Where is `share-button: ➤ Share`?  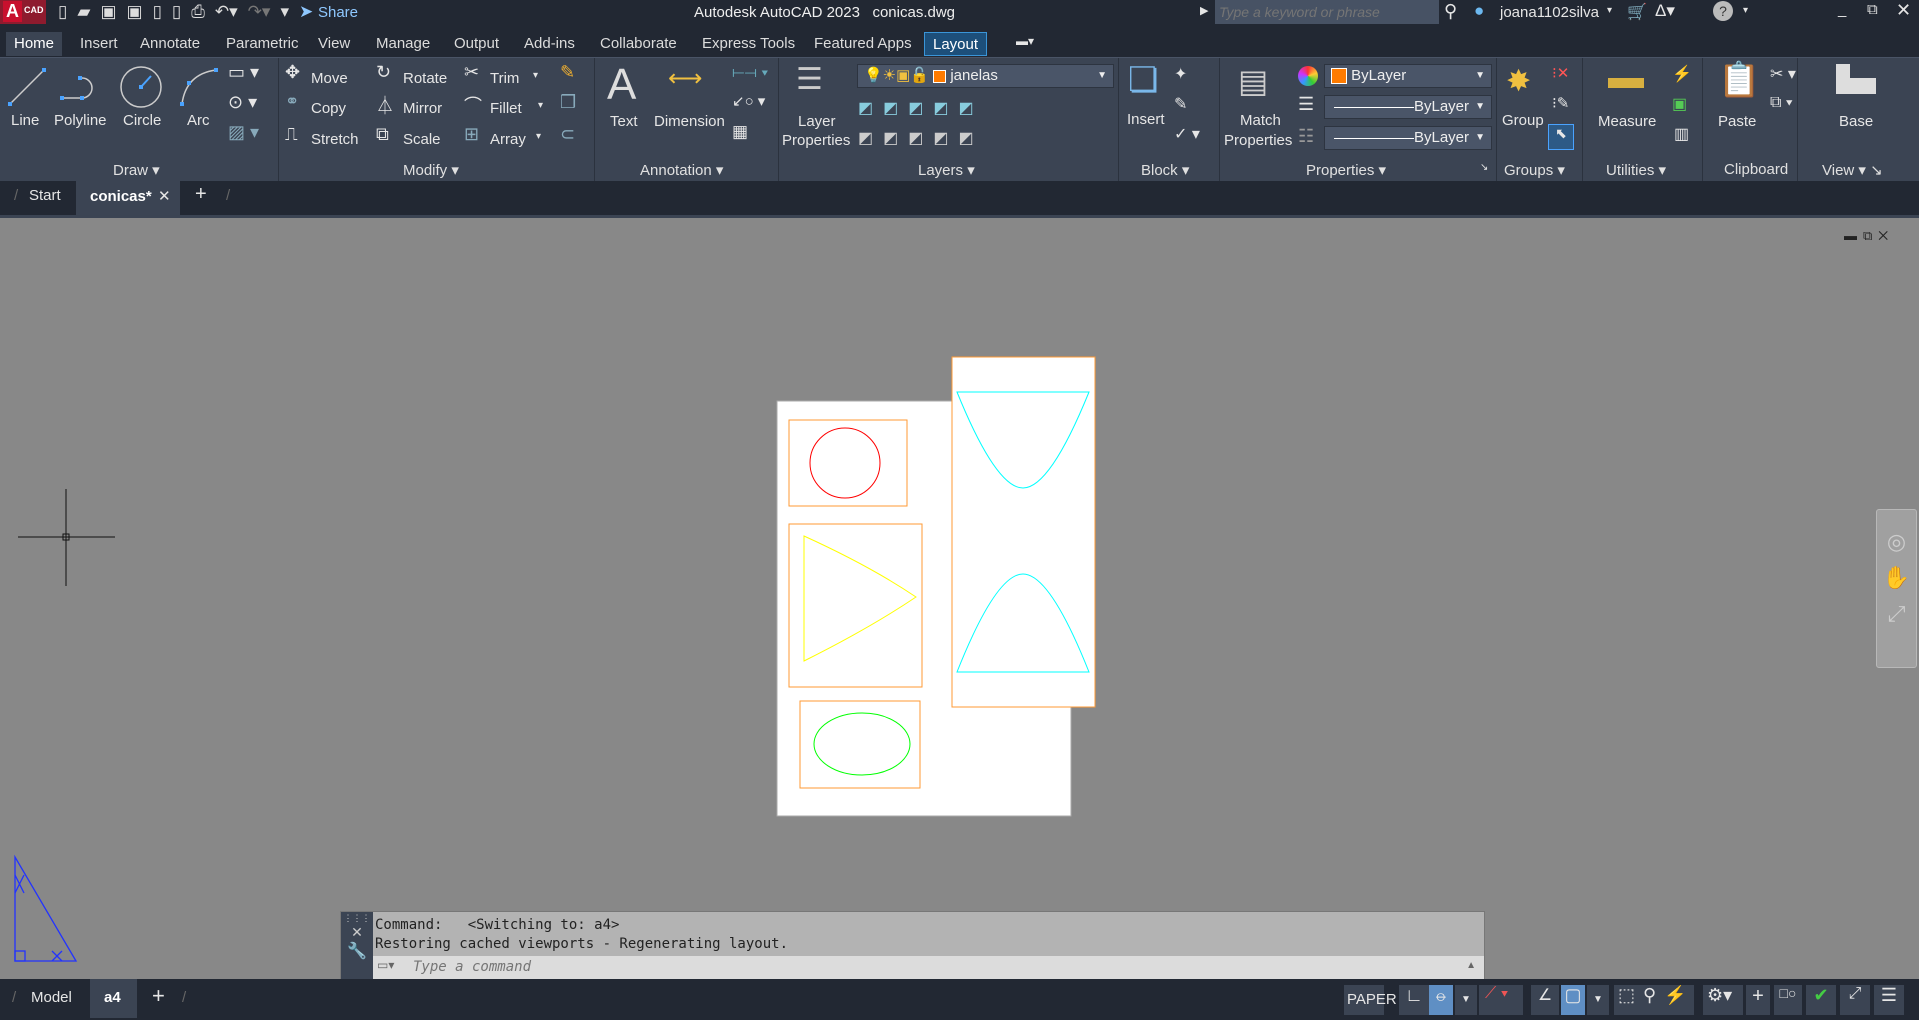
share-button: ➤ Share is located at coordinates (328, 13).